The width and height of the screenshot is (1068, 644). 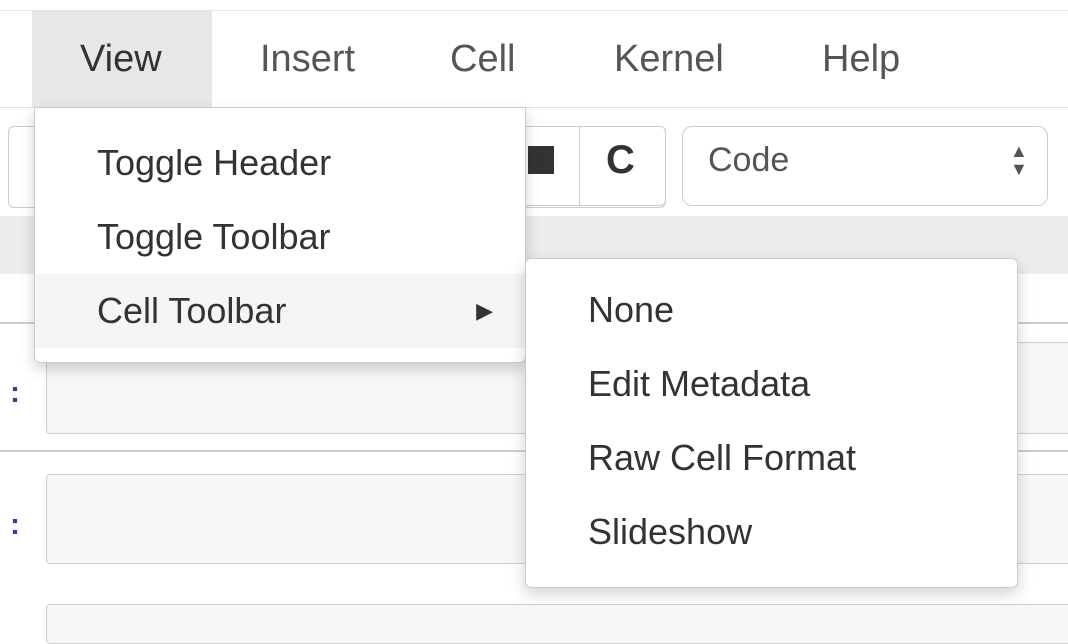 What do you see at coordinates (192, 310) in the screenshot?
I see `menu-item-cell-toolbar-label: Cell Toolbar` at bounding box center [192, 310].